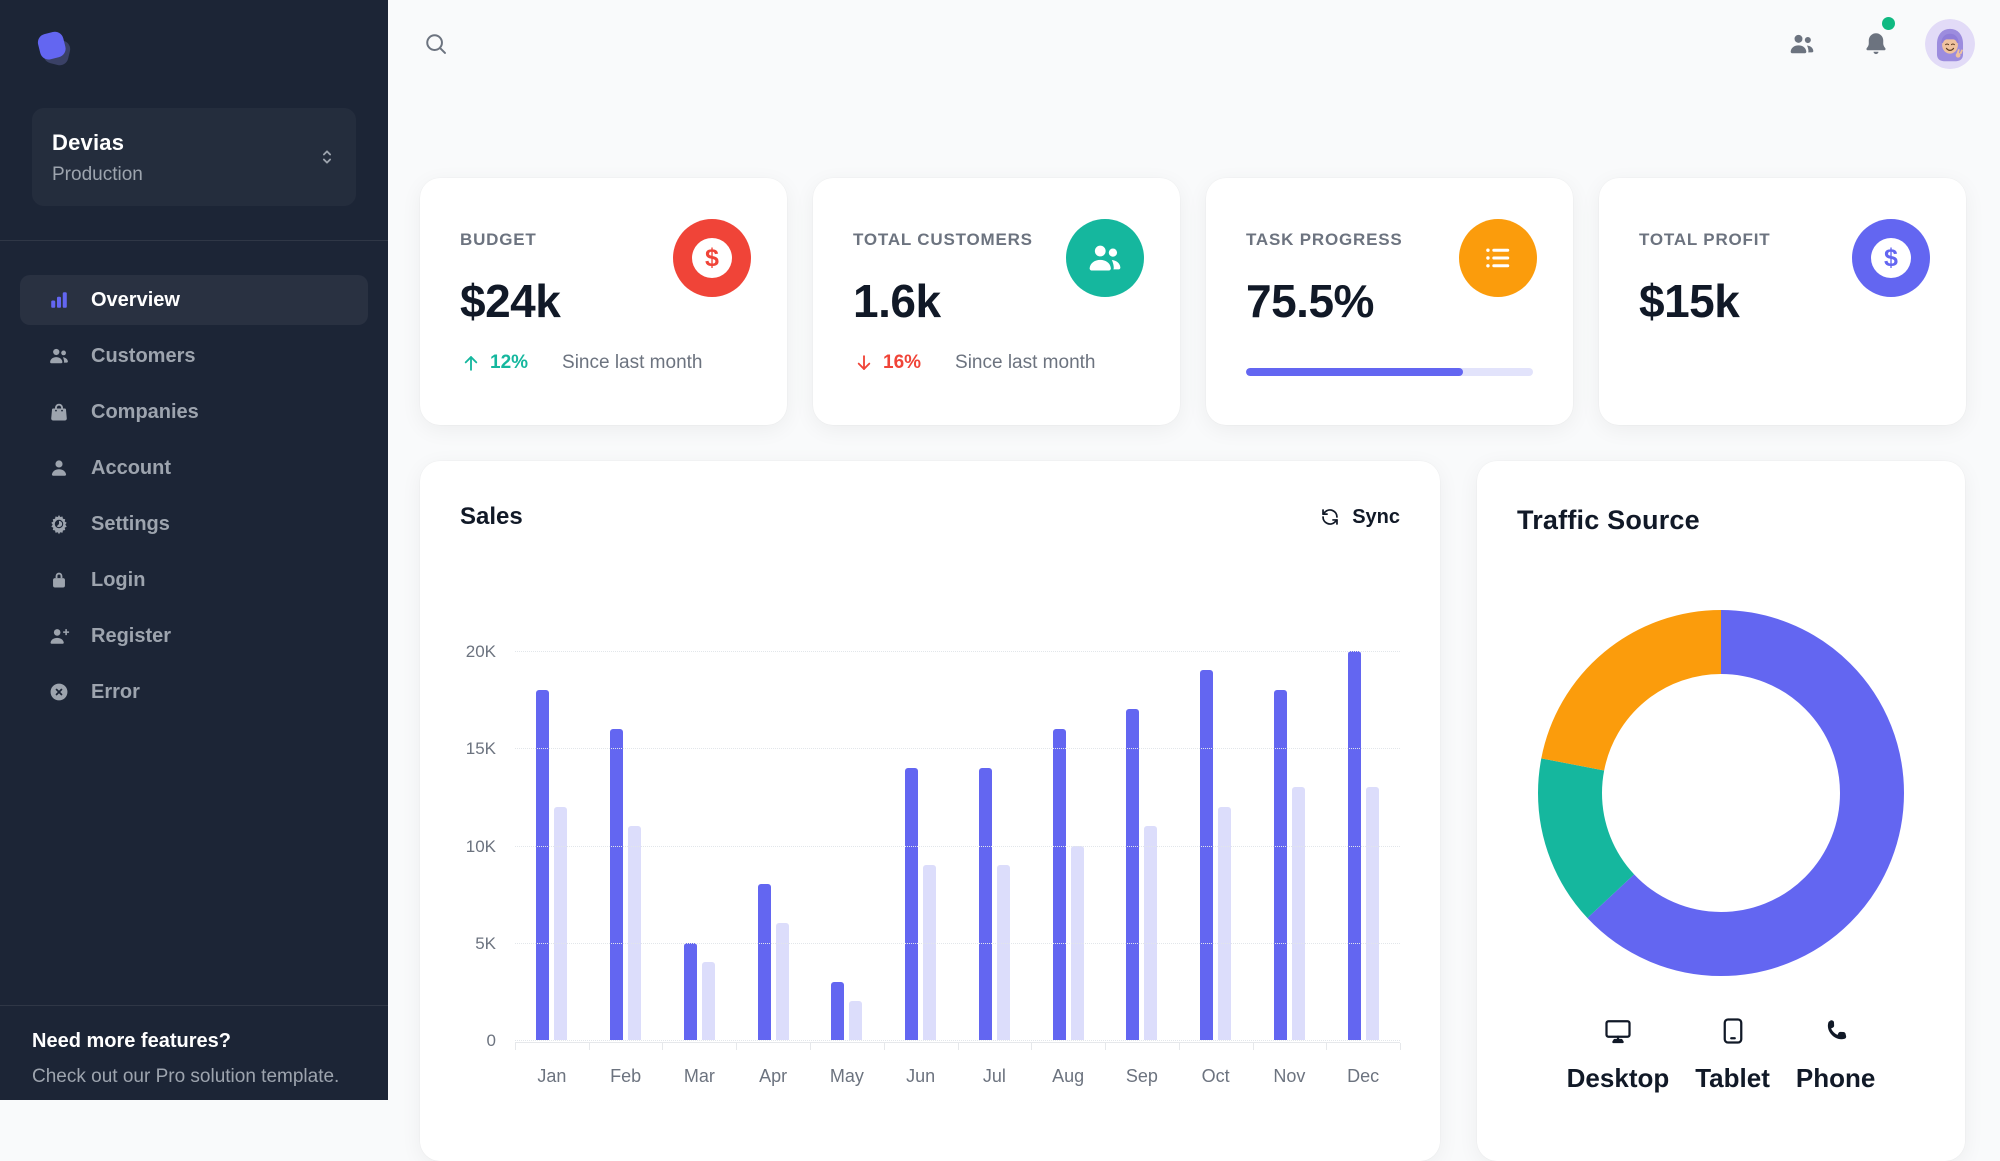 The width and height of the screenshot is (2000, 1161). I want to click on lock-icon, so click(59, 580).